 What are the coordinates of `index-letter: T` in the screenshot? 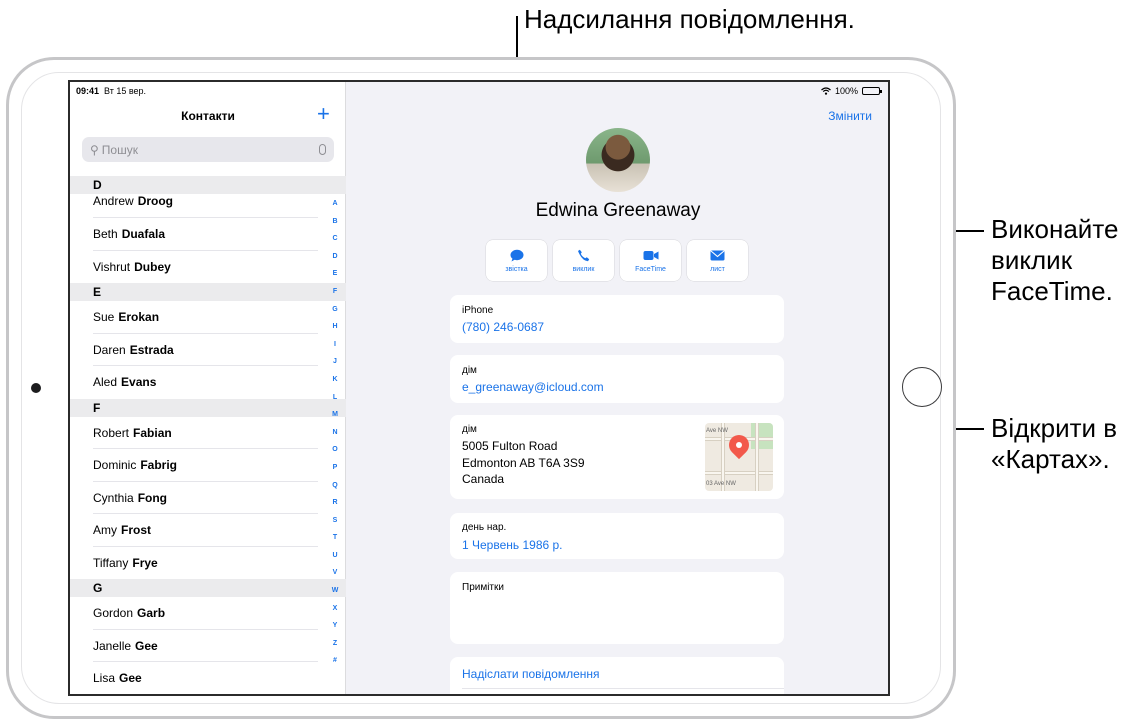 It's located at (335, 538).